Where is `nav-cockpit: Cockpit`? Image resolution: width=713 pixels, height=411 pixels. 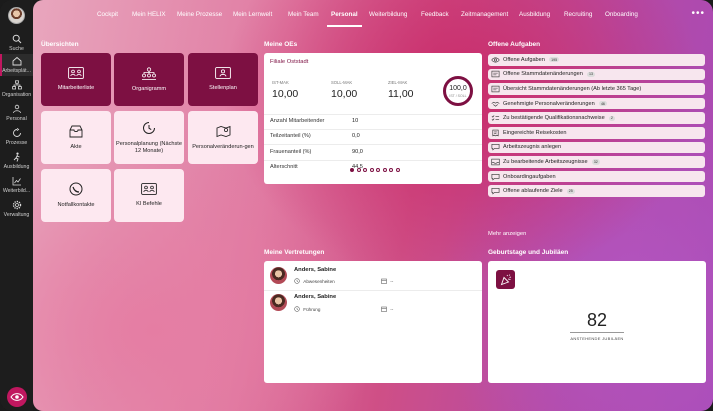
nav-cockpit: Cockpit is located at coordinates (107, 14).